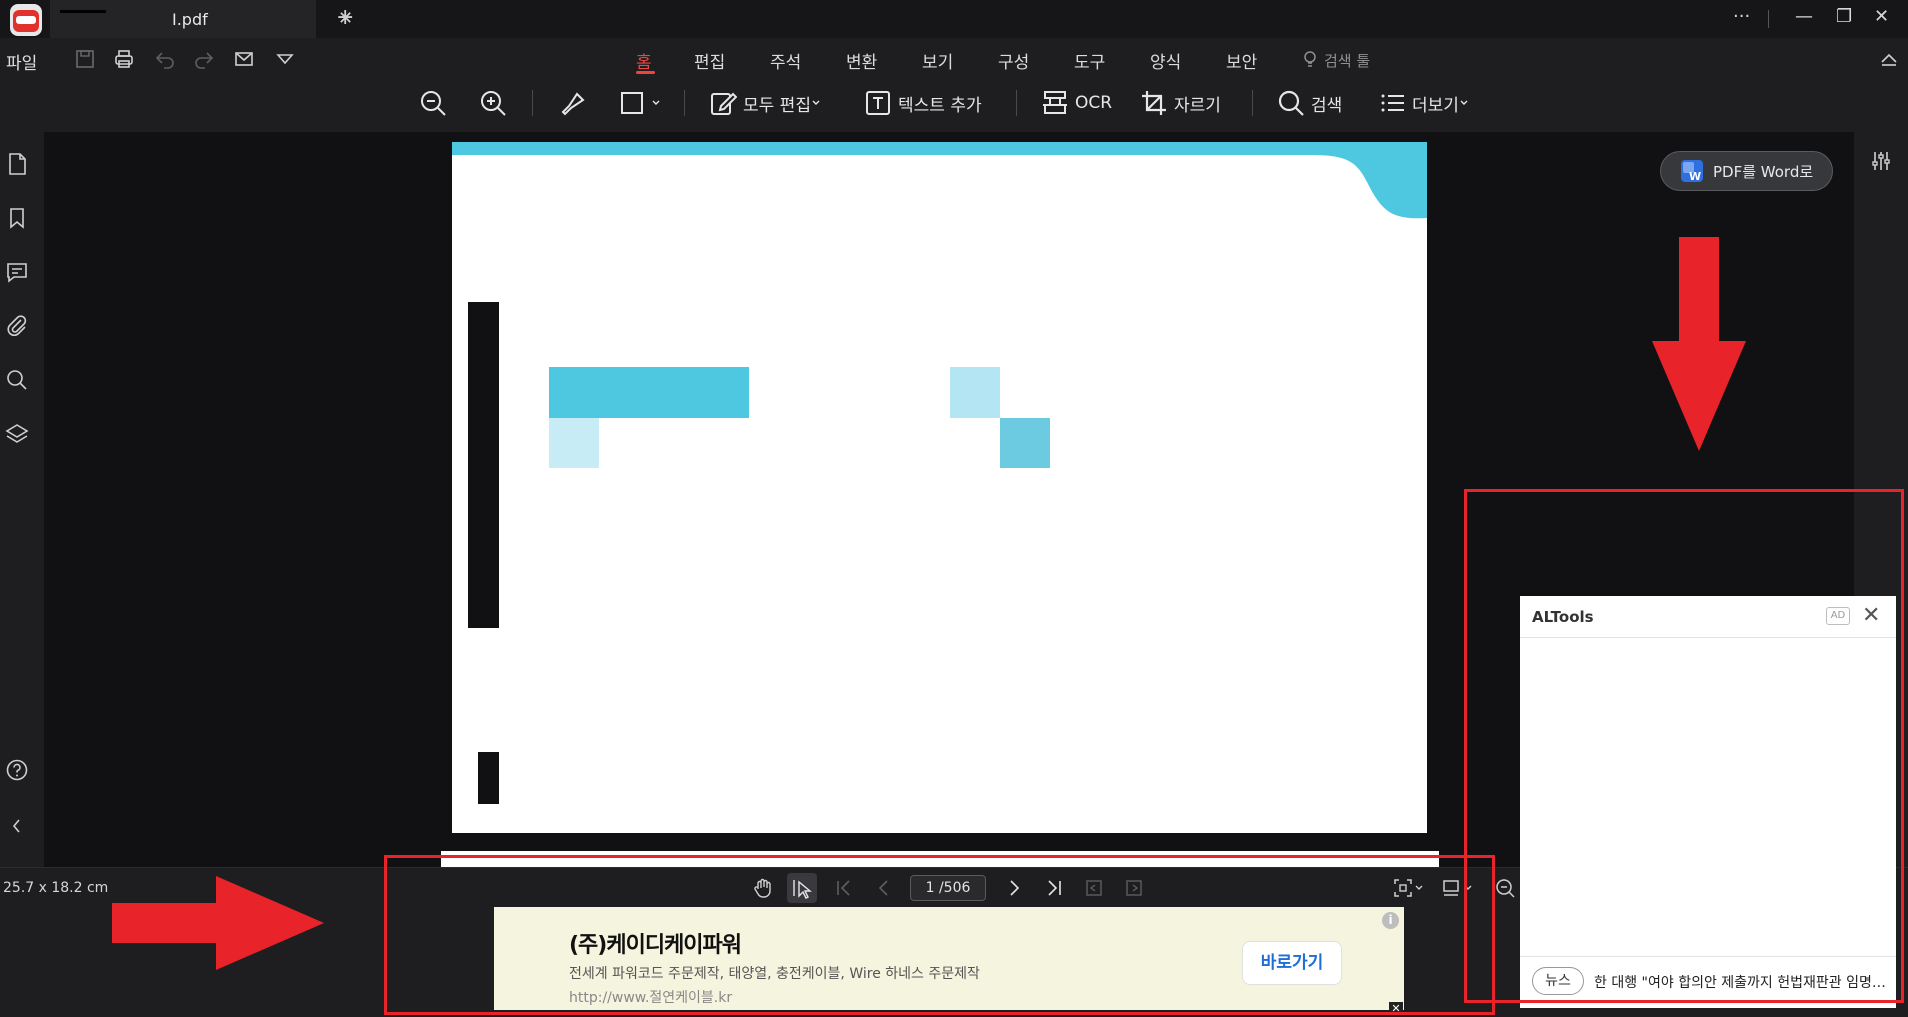  Describe the element at coordinates (204, 59) in the screenshot. I see `redo-icon` at that location.